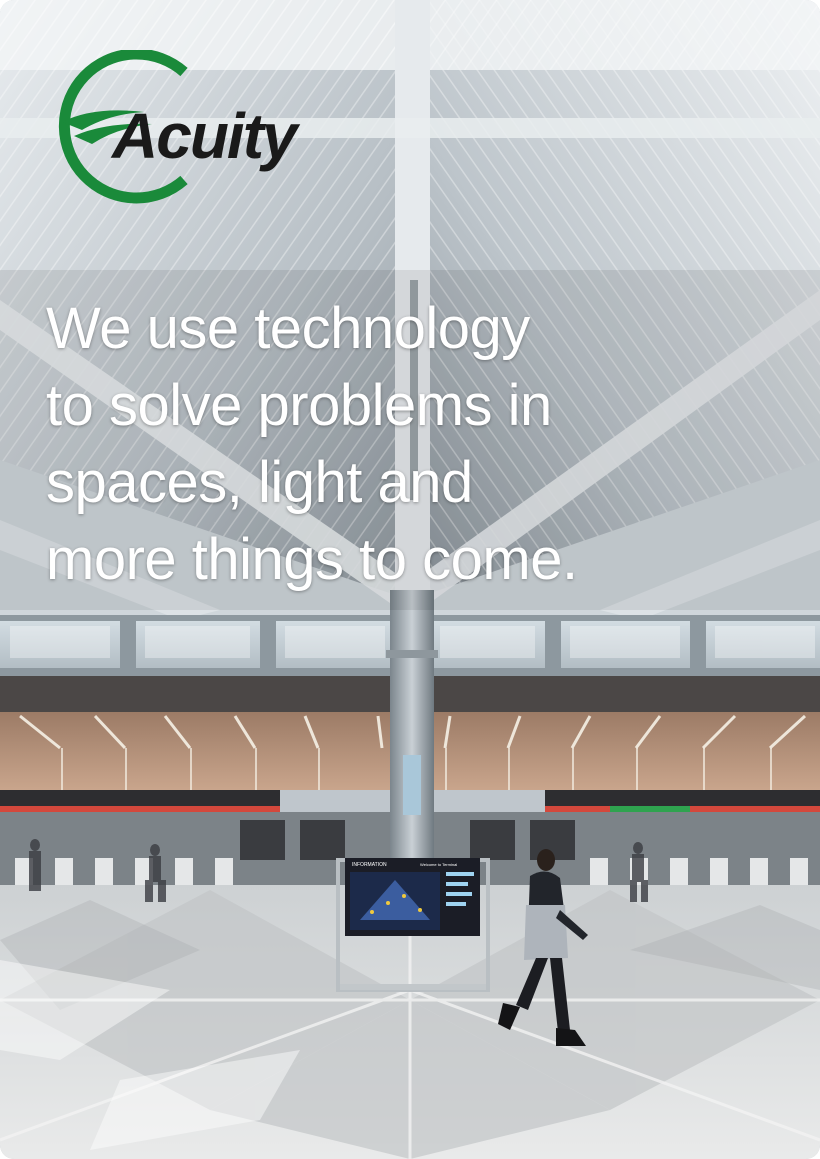 The height and width of the screenshot is (1159, 820). Describe the element at coordinates (299, 405) in the screenshot. I see `headline-line-2: to solve problems in` at that location.